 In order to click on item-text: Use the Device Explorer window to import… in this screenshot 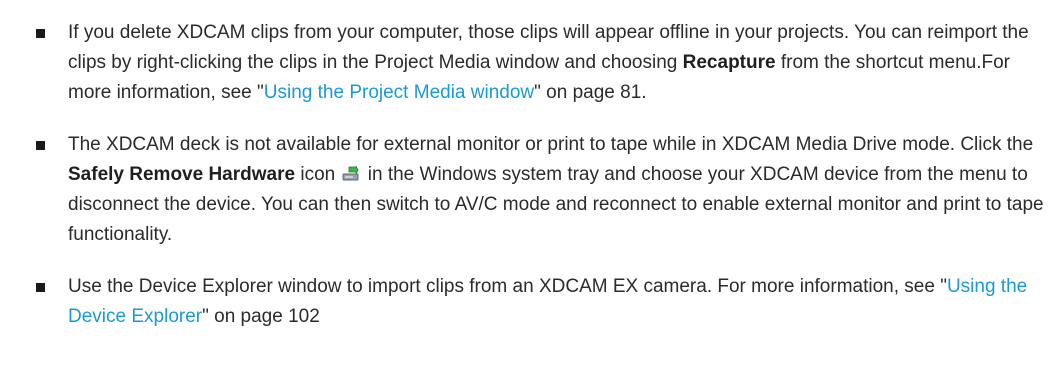, I will do `click(507, 286)`.